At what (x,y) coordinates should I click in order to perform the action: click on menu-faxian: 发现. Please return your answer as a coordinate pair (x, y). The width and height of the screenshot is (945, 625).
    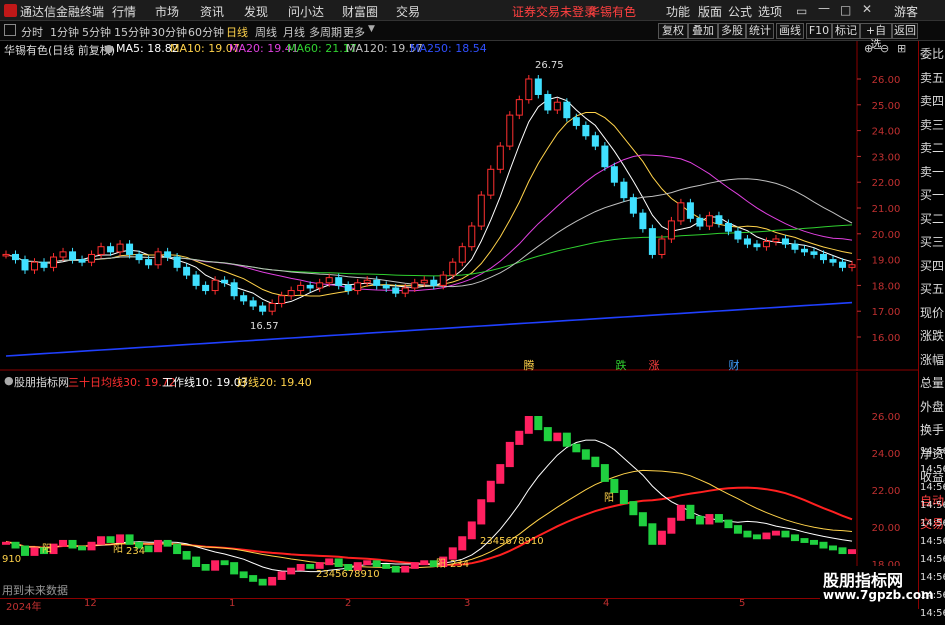
    Looking at the image, I should click on (256, 11).